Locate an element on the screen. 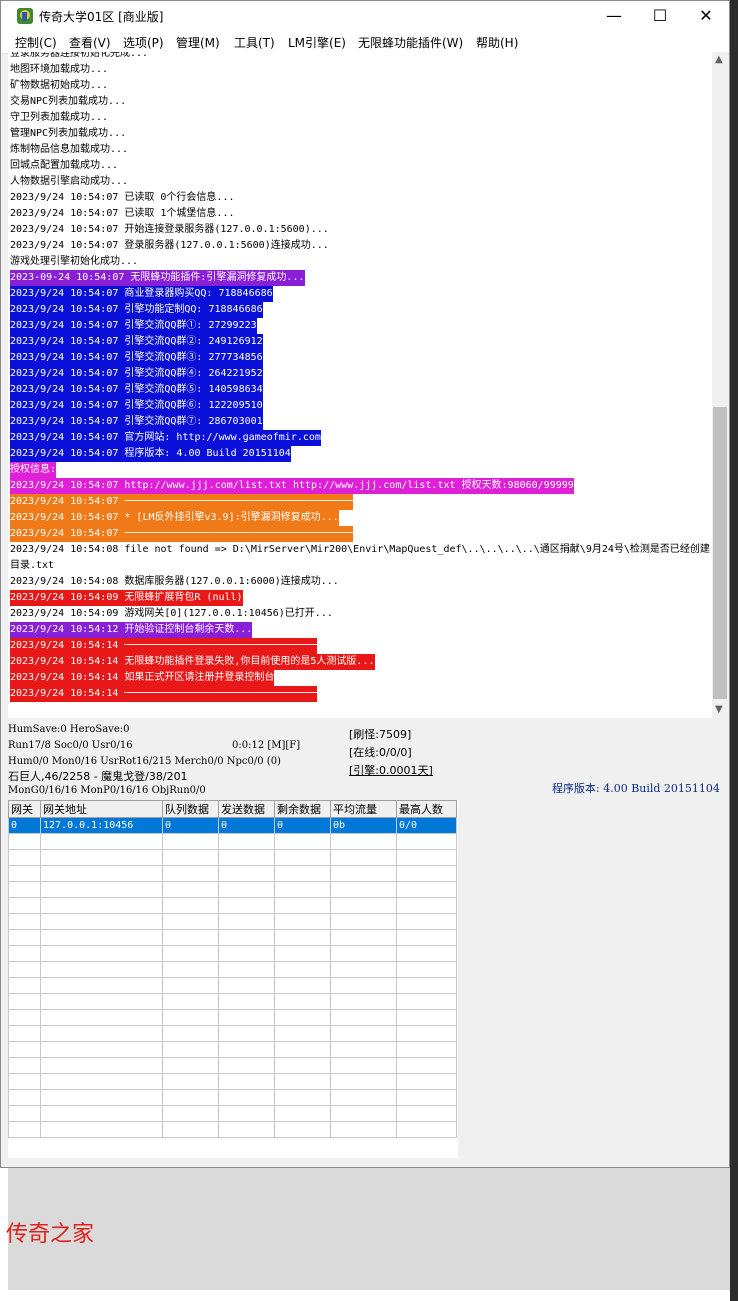  menu-view: 查看(V) is located at coordinates (90, 42).